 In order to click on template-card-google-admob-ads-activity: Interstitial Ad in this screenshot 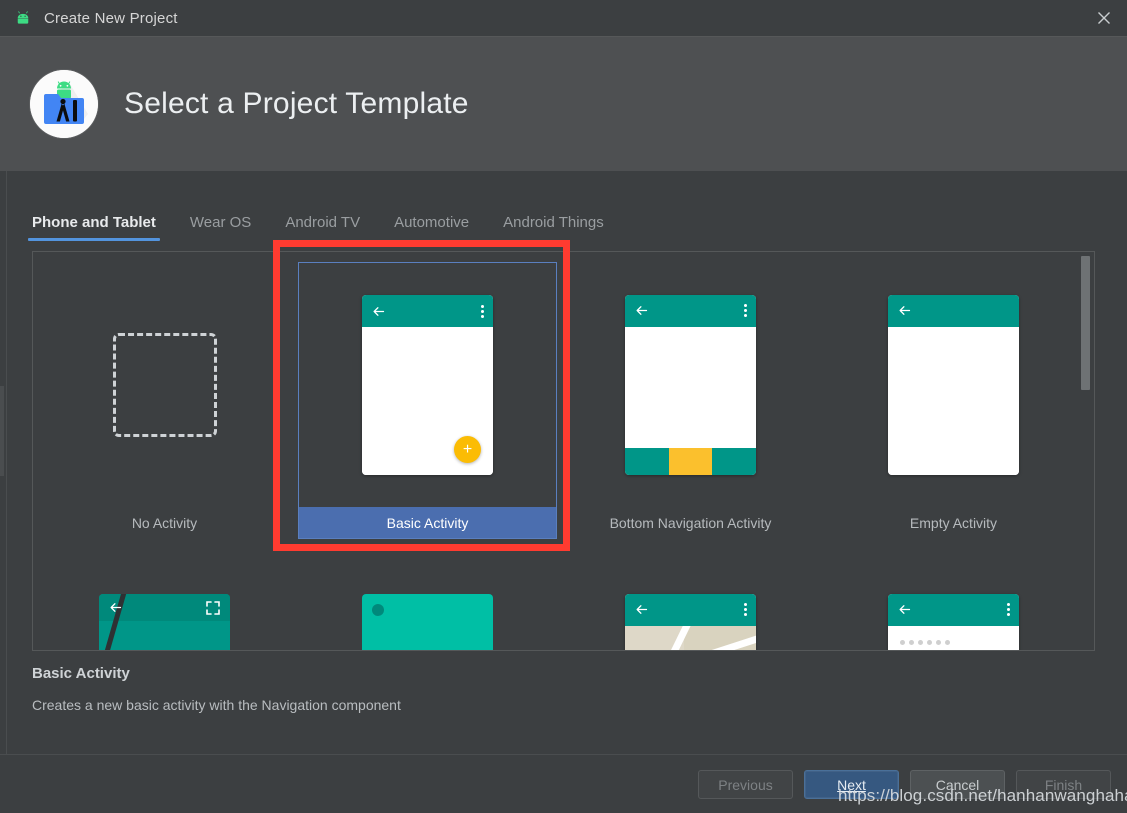, I will do `click(427, 600)`.